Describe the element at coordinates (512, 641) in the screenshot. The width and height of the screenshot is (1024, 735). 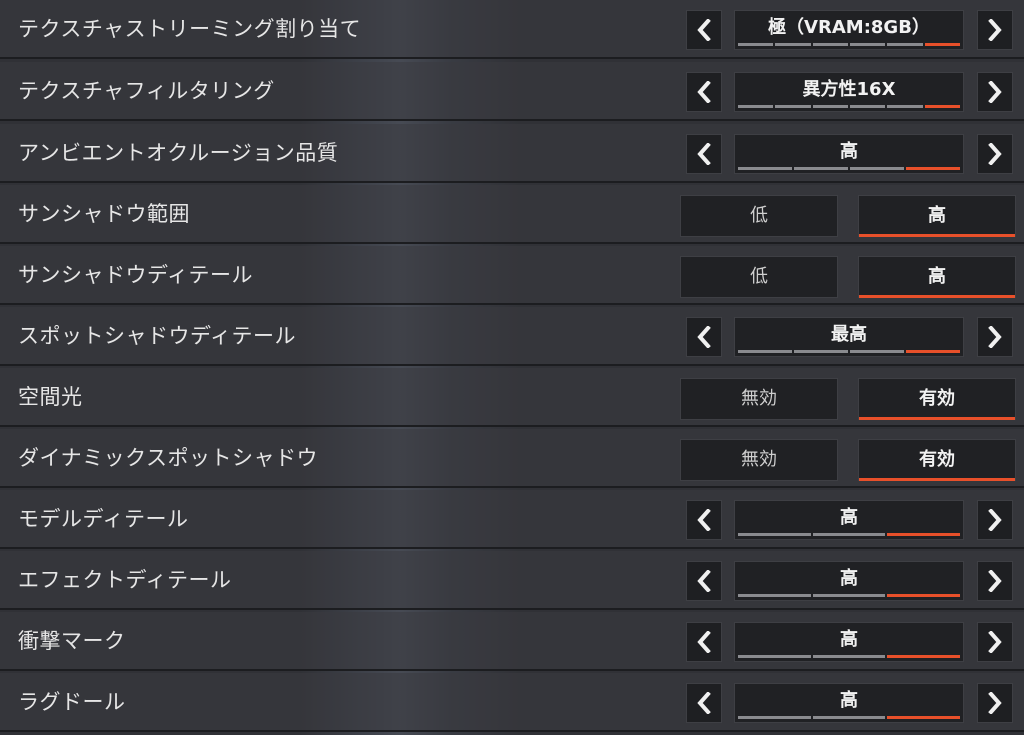
I see `setting-row: 衝撃マーク 高` at that location.